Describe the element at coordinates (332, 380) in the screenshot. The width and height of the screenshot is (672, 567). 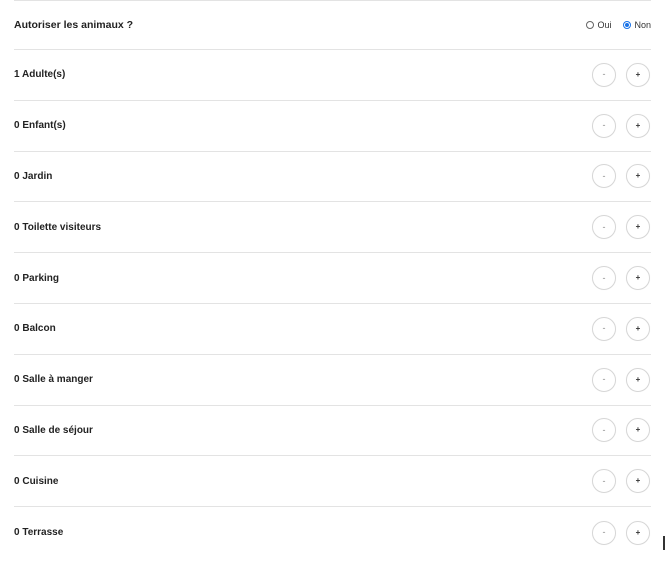
I see `counter-row-dining-room: 0 Salle à manger - +` at that location.